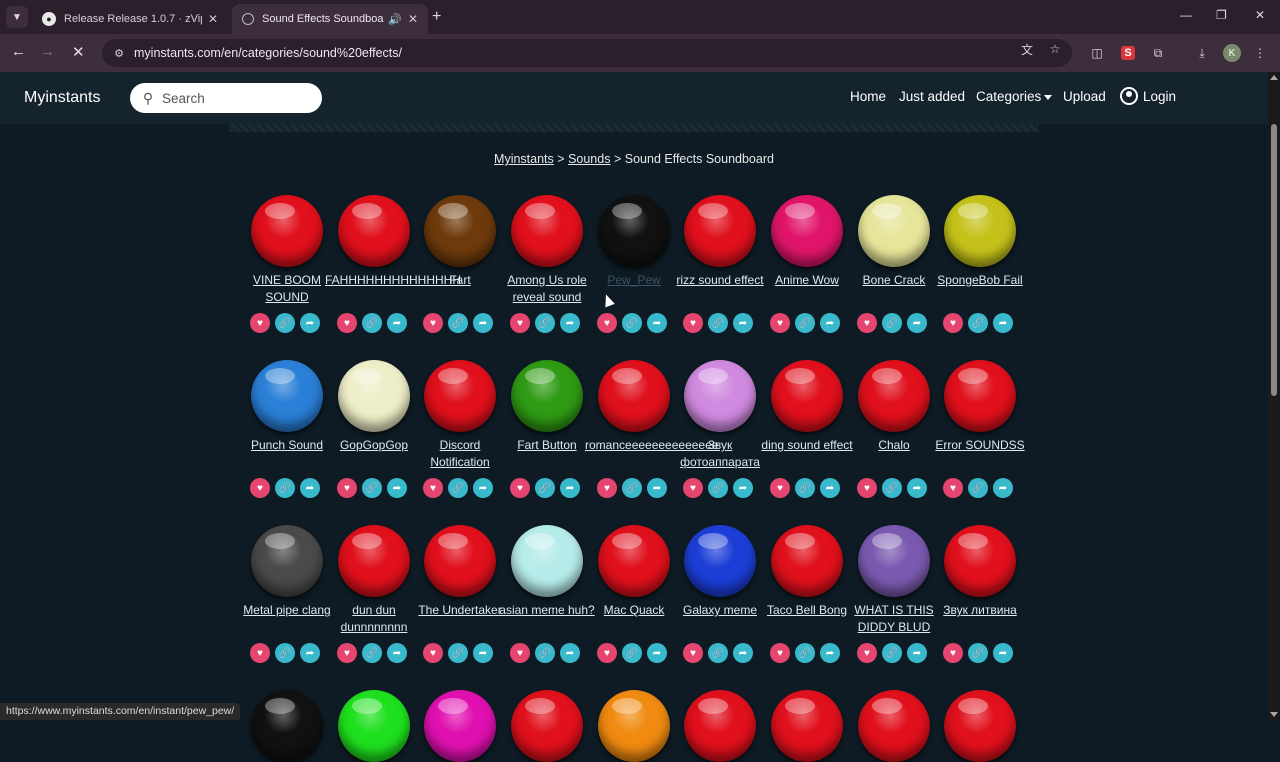 This screenshot has height=762, width=1280. What do you see at coordinates (18, 51) in the screenshot?
I see `back-icon: ←` at bounding box center [18, 51].